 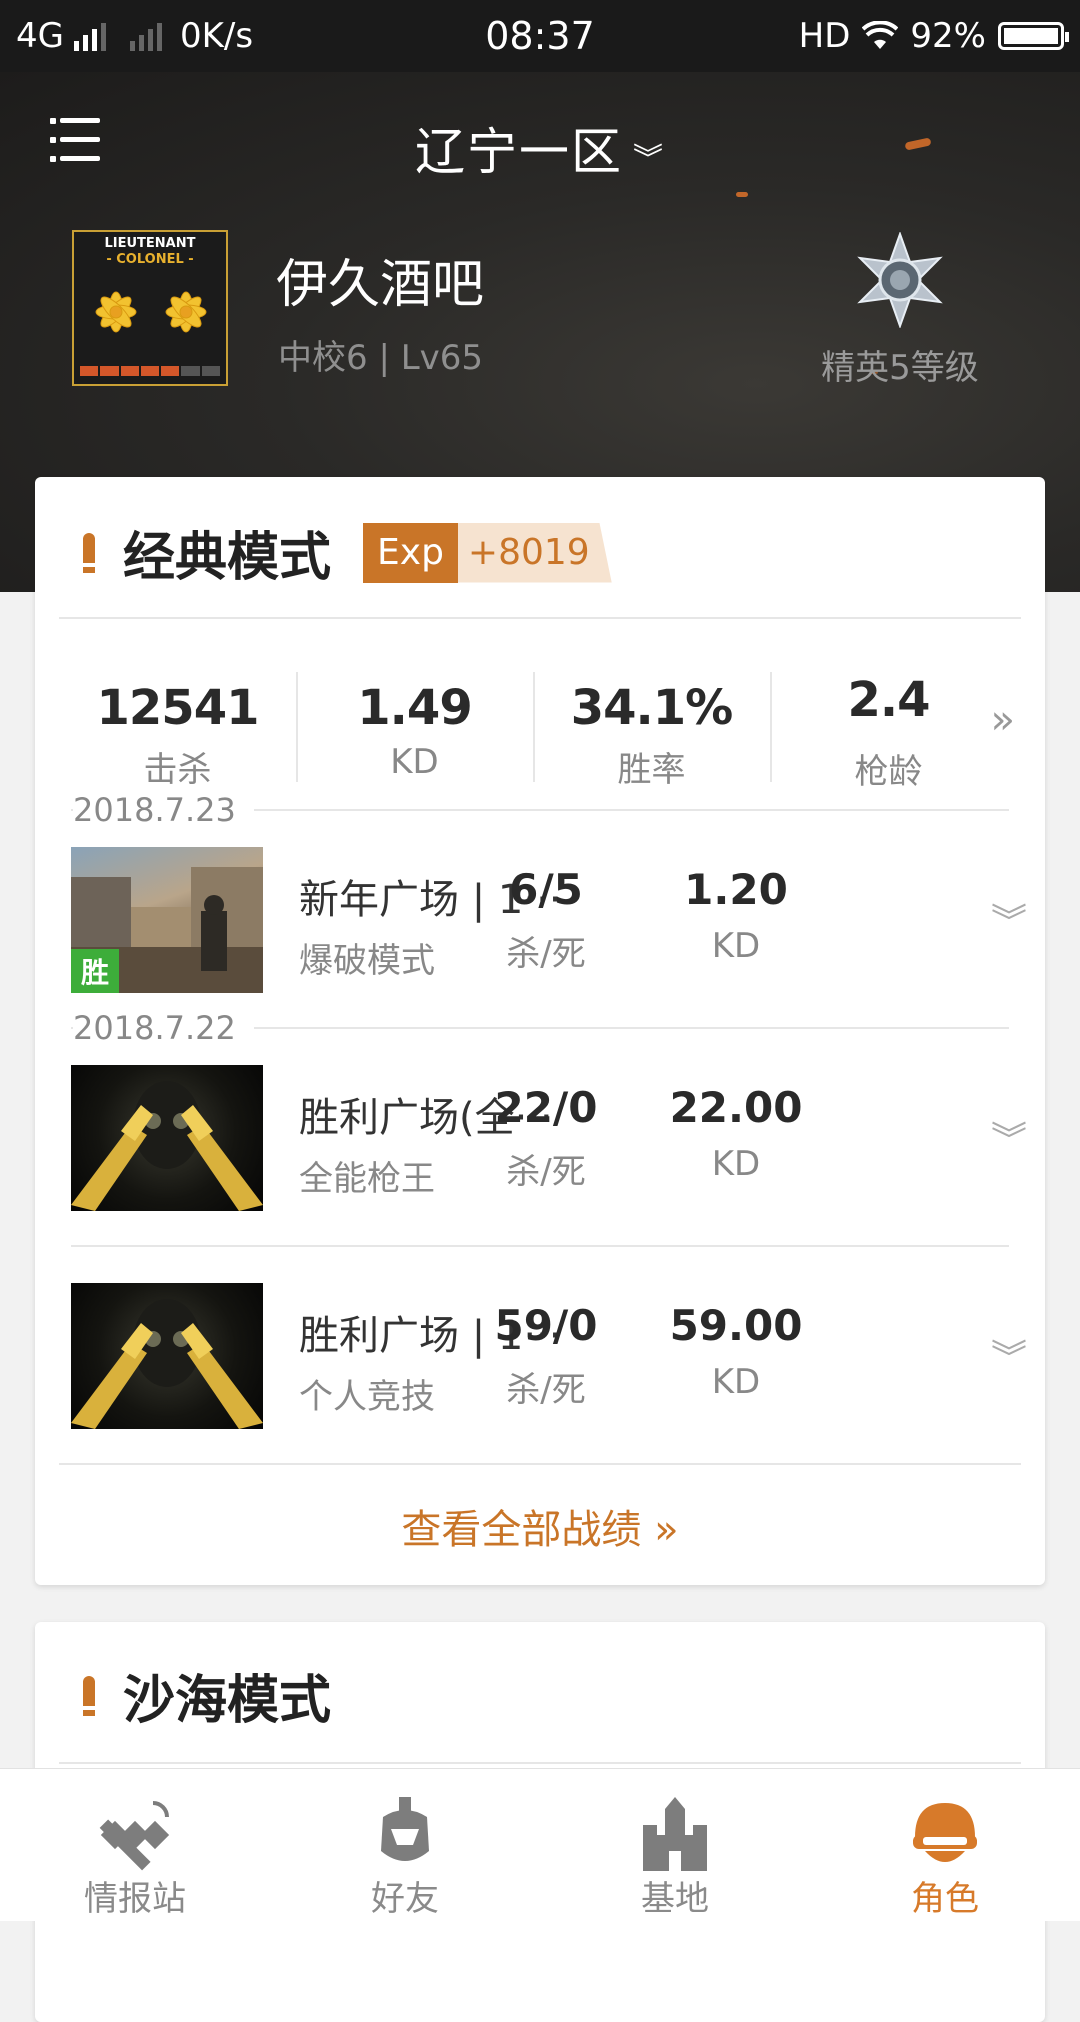 I want to click on nav-label: 情报站, so click(x=135, y=1899).